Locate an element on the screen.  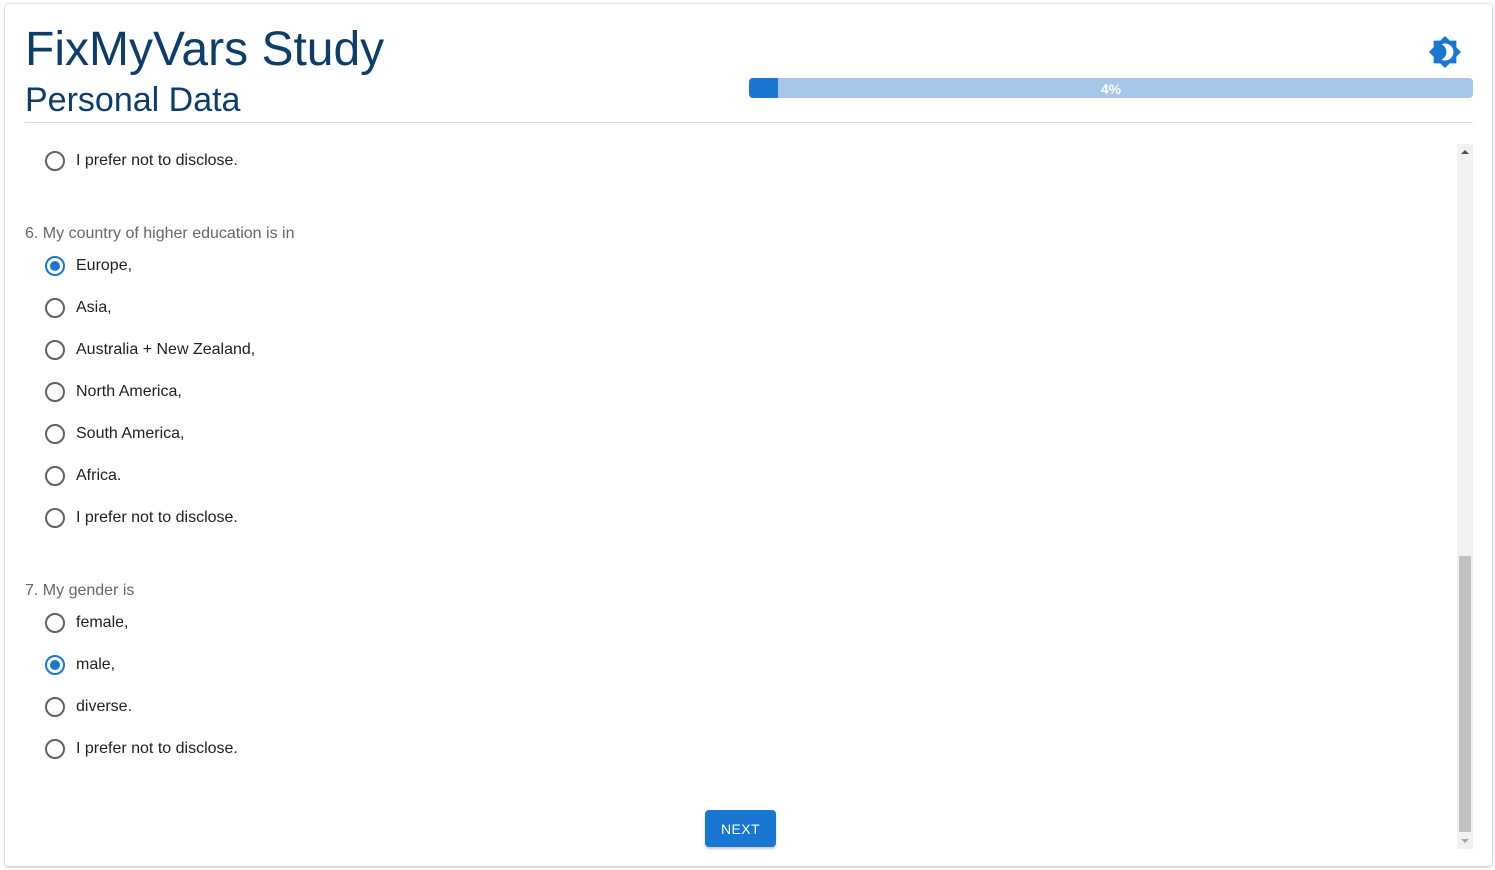
question-label: 7. My gender is is located at coordinates (80, 590).